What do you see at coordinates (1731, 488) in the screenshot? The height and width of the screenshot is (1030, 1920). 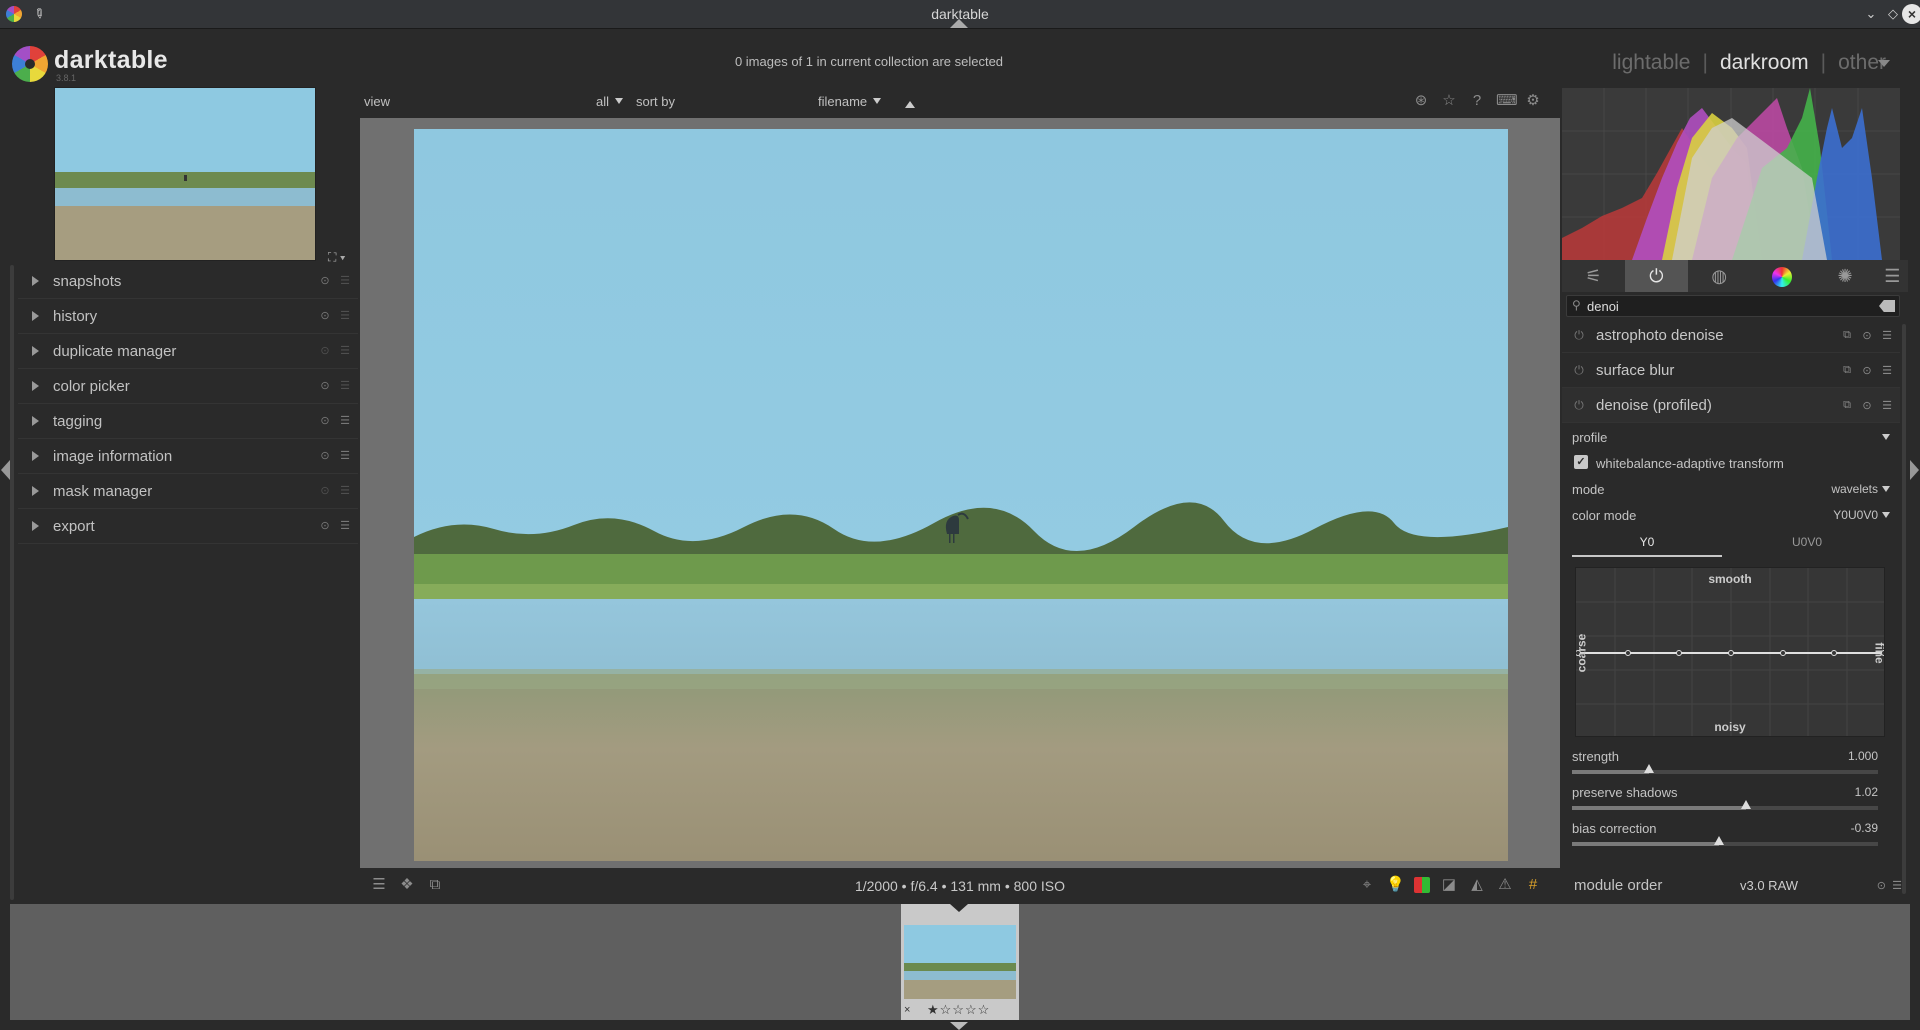 I see `mode-dropdown: mode wavelets` at bounding box center [1731, 488].